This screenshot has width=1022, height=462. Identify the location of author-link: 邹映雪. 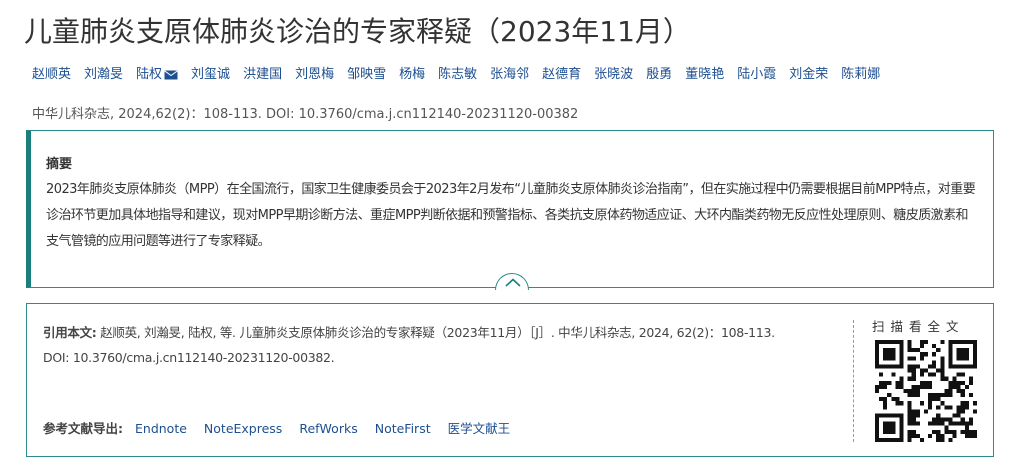
(366, 75).